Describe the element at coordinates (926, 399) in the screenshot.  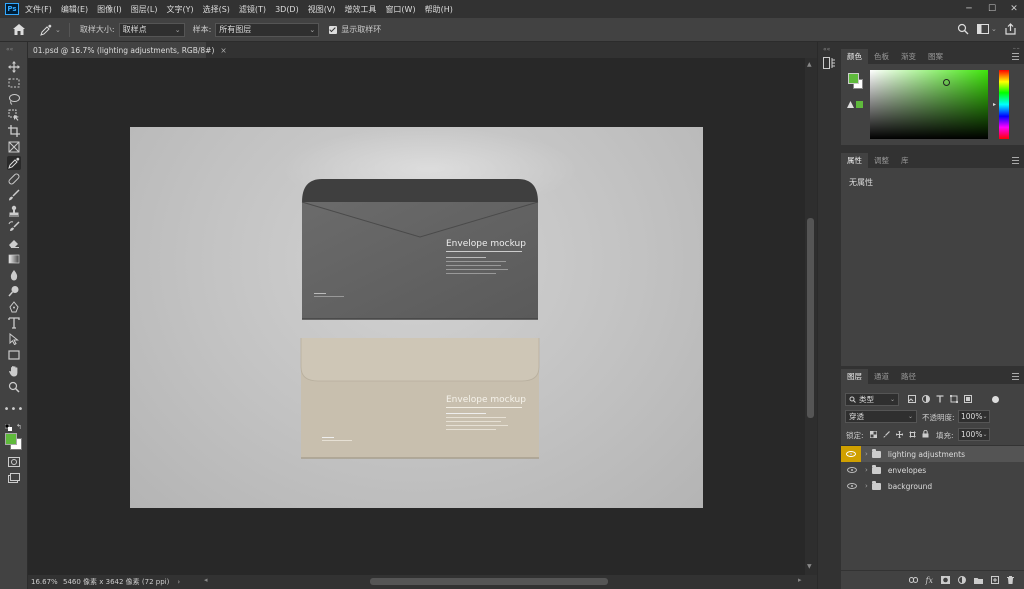
I see `adjustment-filter-icon` at that location.